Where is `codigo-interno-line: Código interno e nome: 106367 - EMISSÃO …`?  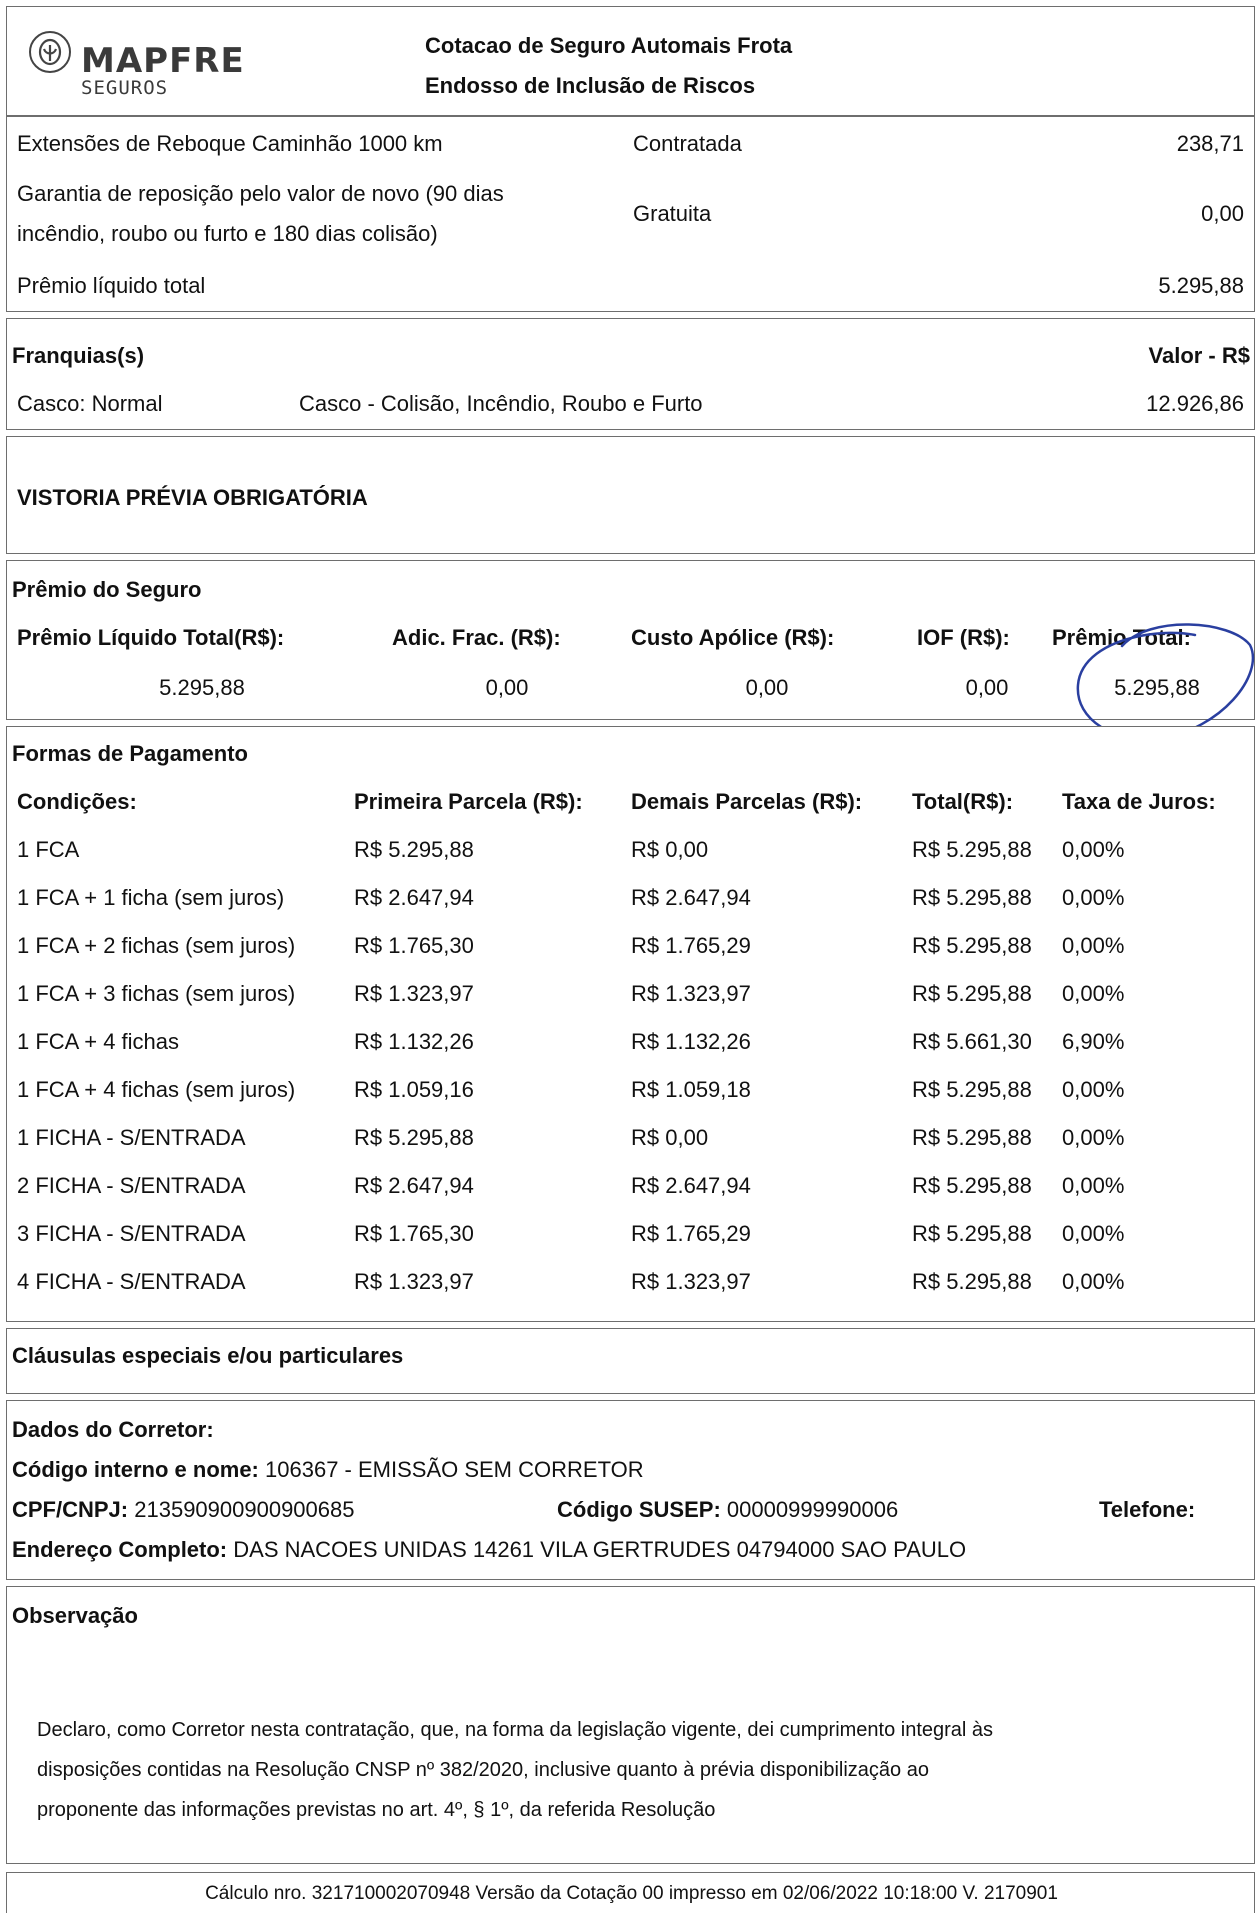
codigo-interno-line: Código interno e nome: 106367 - EMISSÃO … is located at coordinates (328, 1470).